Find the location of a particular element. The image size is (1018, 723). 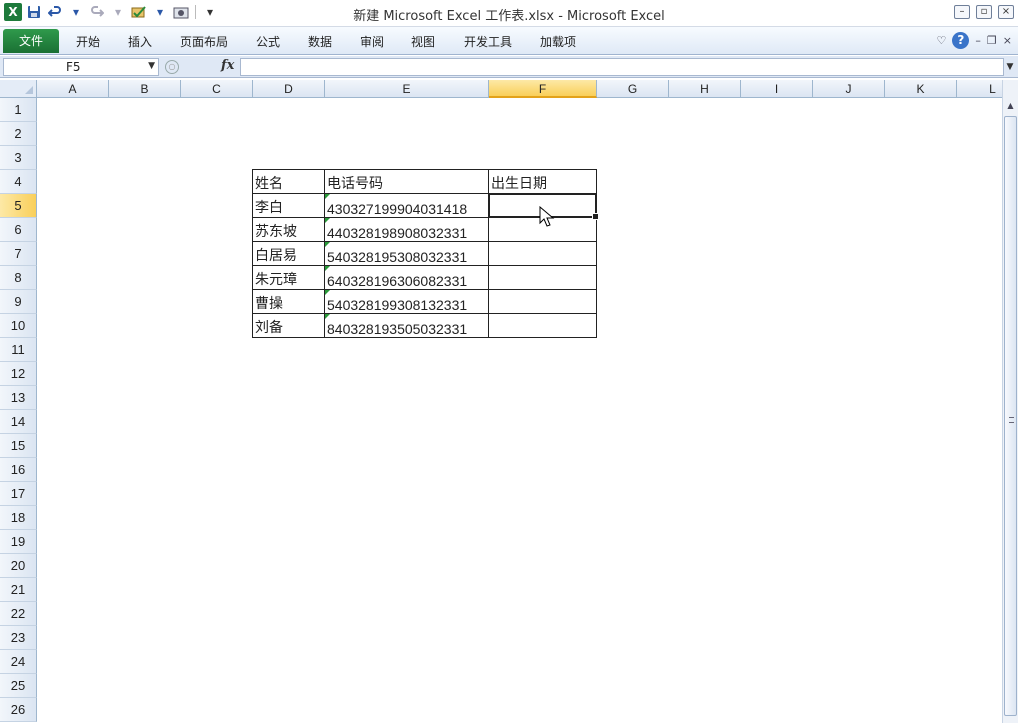

chevron-down-icon: ▼ is located at coordinates (151, 66).